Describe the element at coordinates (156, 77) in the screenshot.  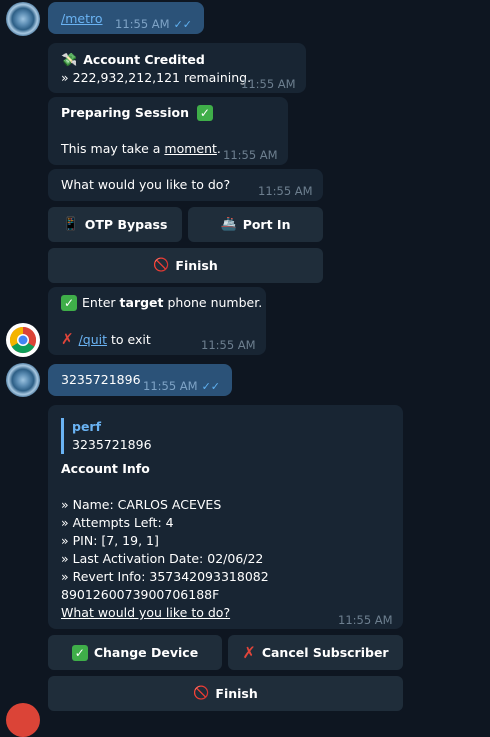
I see `message-line: » 222,932,212,121 remaining.` at that location.